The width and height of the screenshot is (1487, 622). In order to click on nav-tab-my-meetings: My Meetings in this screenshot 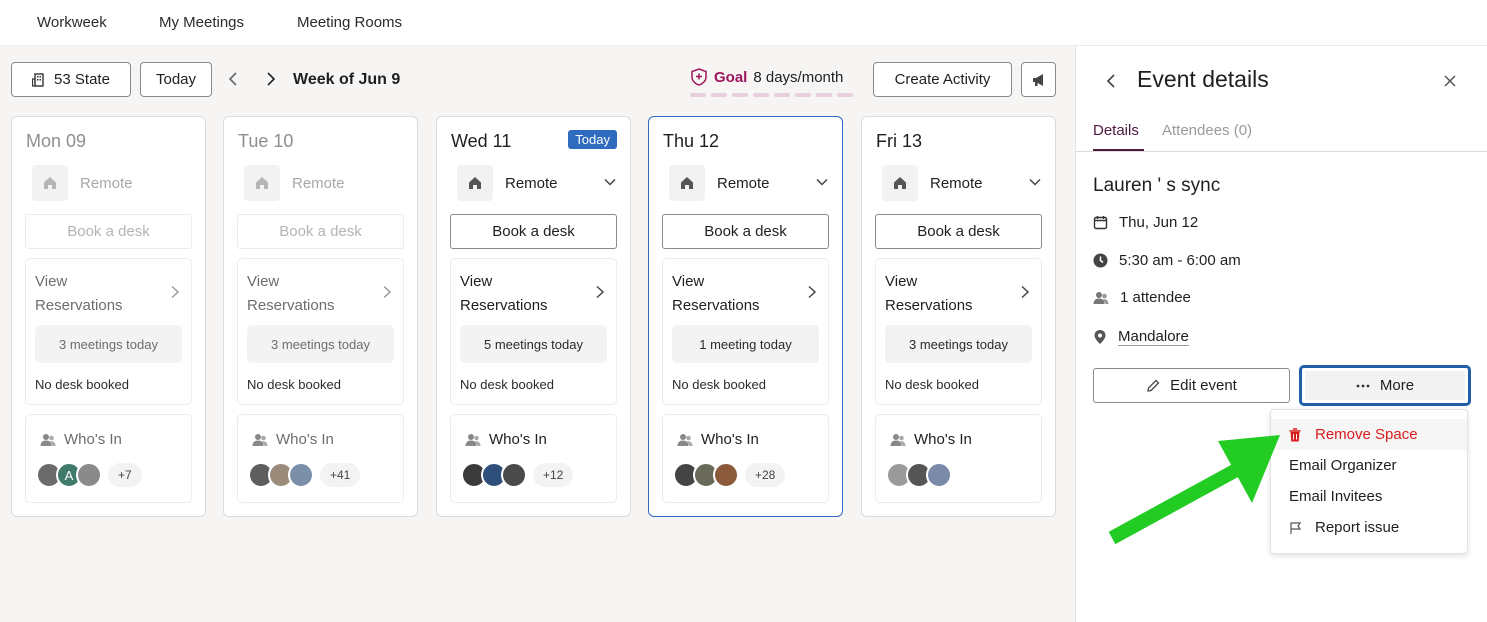, I will do `click(201, 22)`.